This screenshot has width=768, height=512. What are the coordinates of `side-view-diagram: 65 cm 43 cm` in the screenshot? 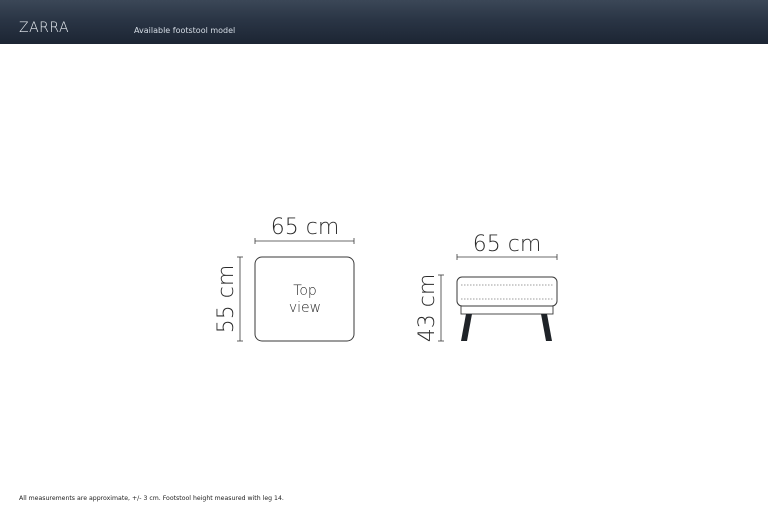 It's located at (486, 287).